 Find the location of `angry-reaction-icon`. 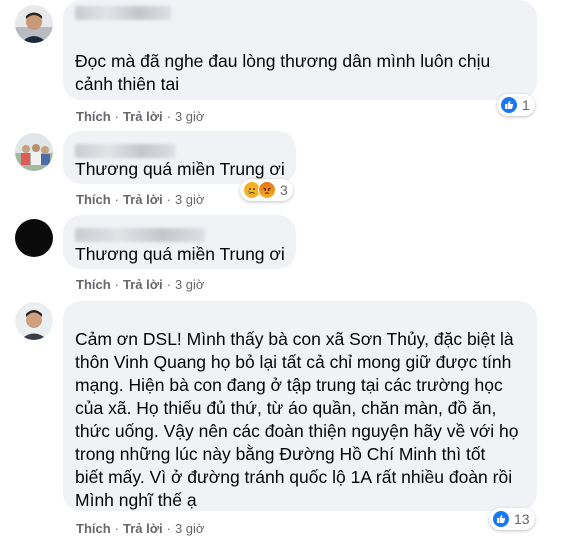

angry-reaction-icon is located at coordinates (267, 190).